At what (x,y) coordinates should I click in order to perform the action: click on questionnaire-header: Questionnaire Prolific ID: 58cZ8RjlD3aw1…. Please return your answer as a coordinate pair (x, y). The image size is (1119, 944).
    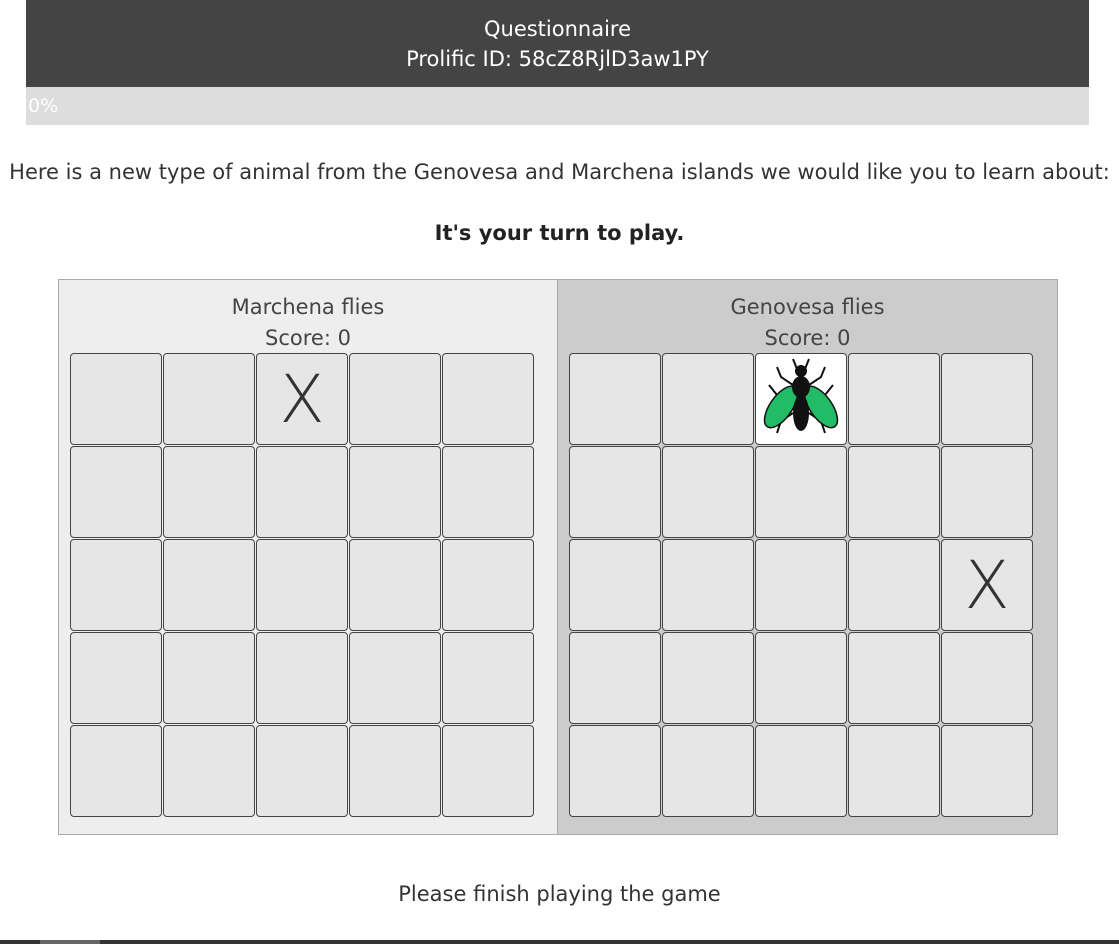
    Looking at the image, I should click on (557, 43).